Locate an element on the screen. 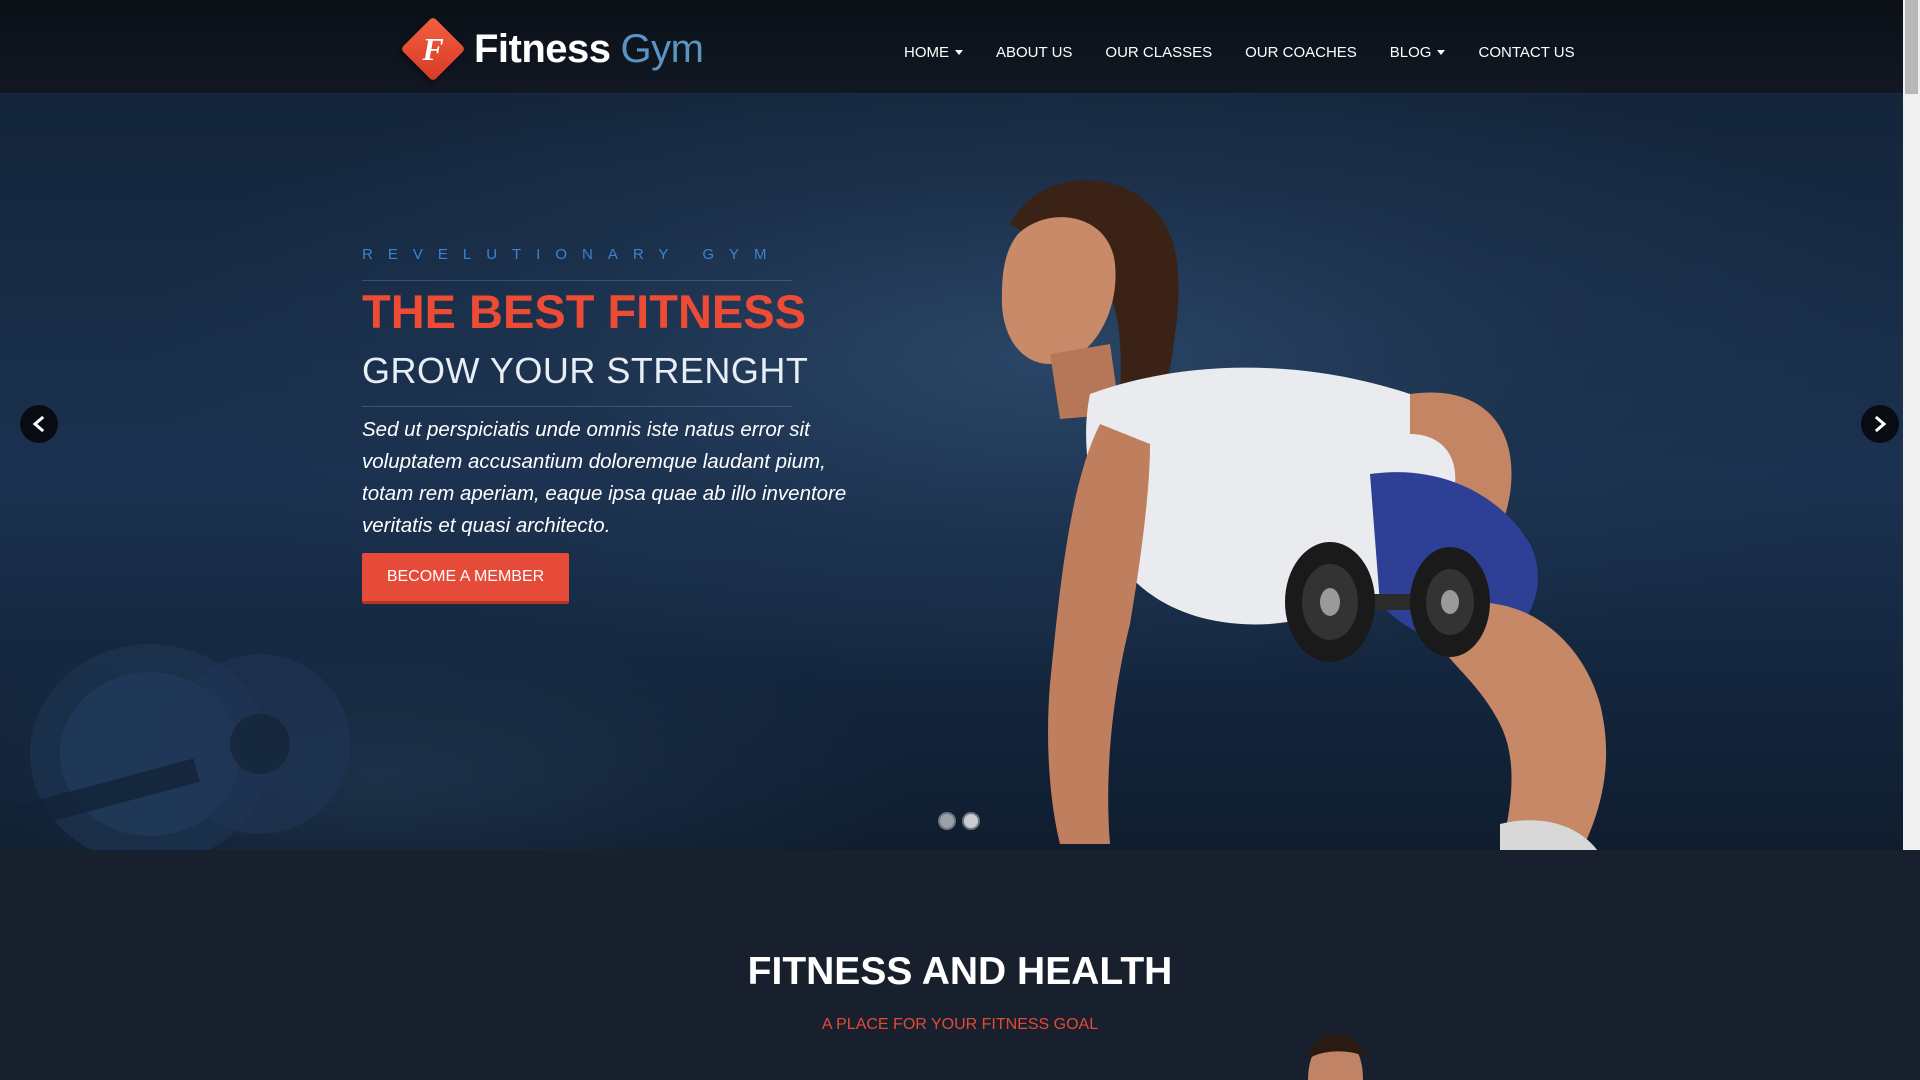  coach-photo-image is located at coordinates (1336, 1057).